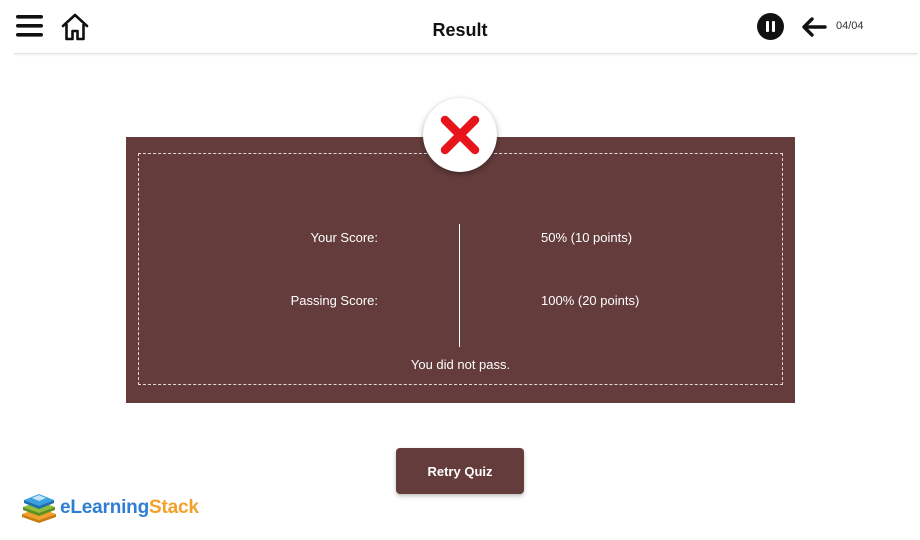 The width and height of the screenshot is (920, 540). I want to click on logo-wordmark: eLearningStack, so click(129, 508).